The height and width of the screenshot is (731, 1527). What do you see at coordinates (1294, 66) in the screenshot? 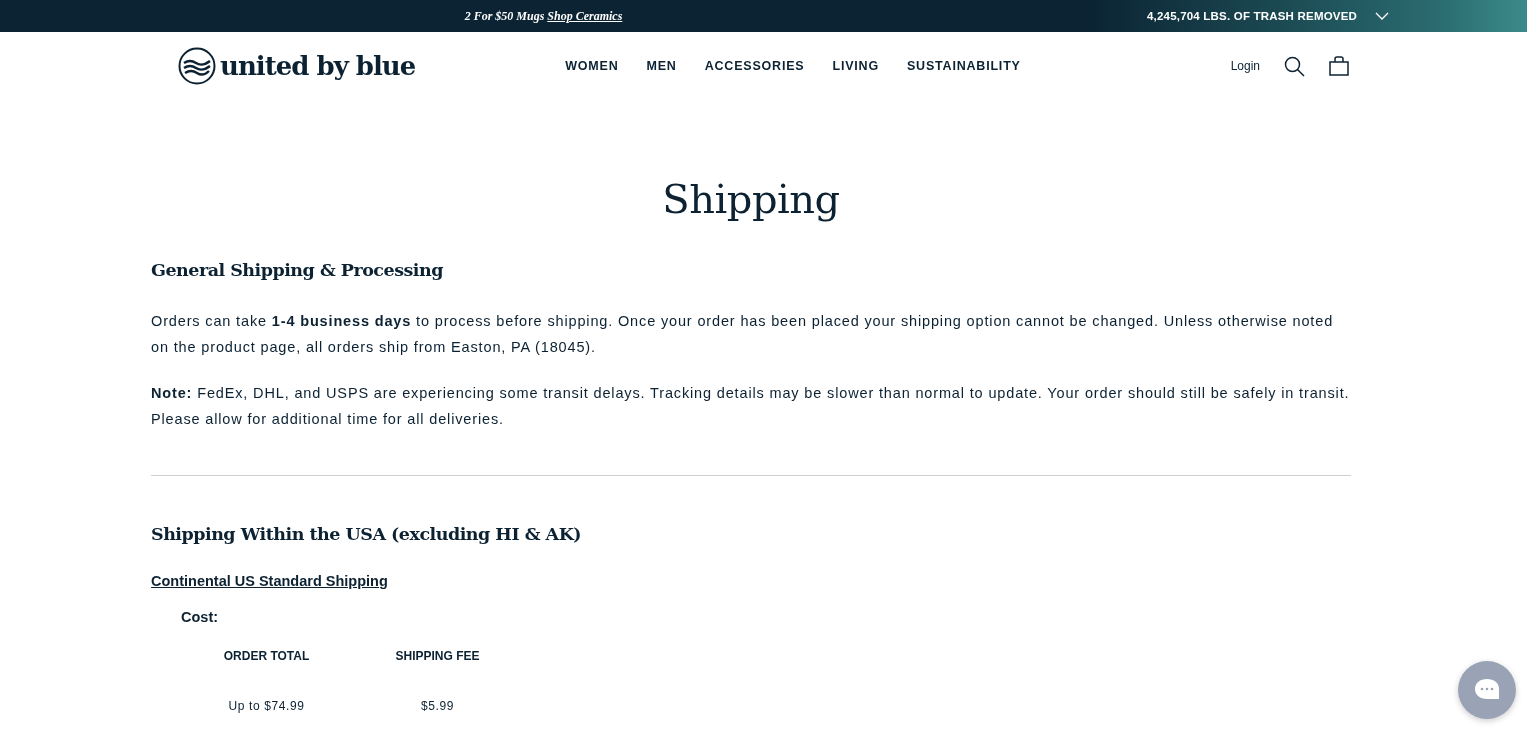
I see `search-icon` at bounding box center [1294, 66].